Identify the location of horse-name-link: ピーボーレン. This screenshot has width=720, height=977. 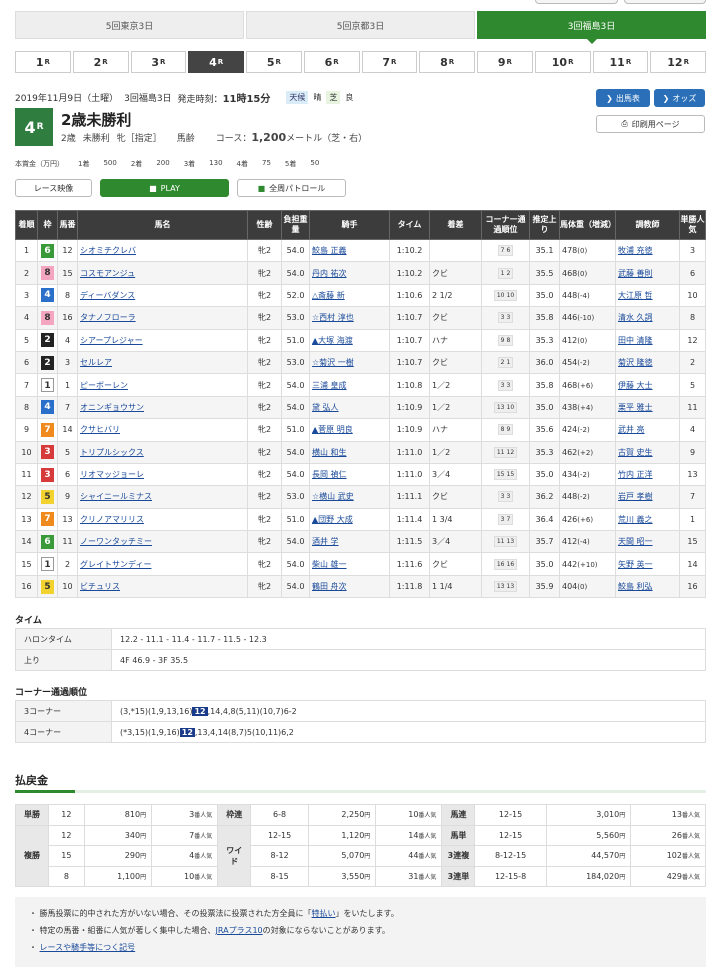
(104, 385).